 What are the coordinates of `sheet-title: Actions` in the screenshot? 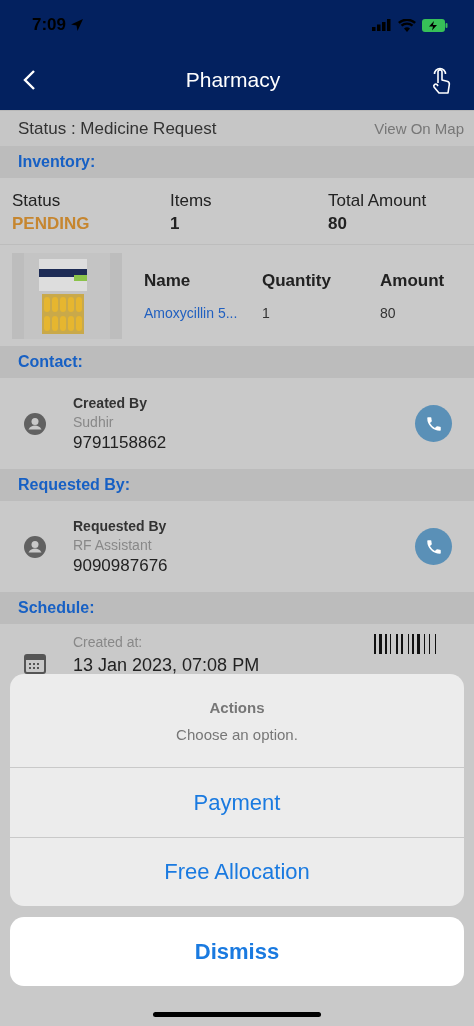 It's located at (237, 707).